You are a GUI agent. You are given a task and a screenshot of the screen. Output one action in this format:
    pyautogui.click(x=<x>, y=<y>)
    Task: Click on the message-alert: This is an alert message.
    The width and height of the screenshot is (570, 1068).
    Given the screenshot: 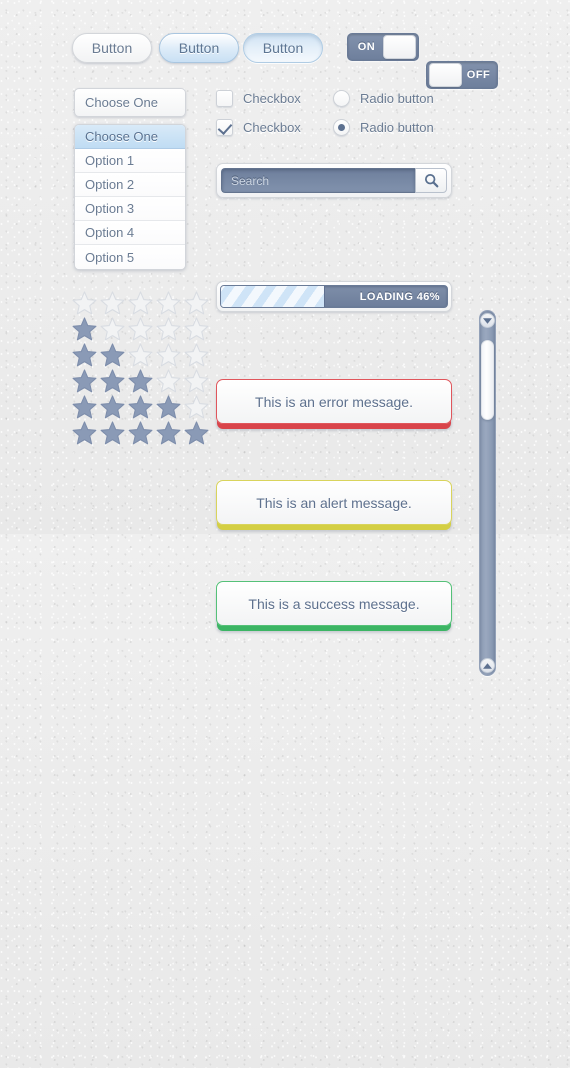 What is the action you would take?
    pyautogui.click(x=334, y=502)
    